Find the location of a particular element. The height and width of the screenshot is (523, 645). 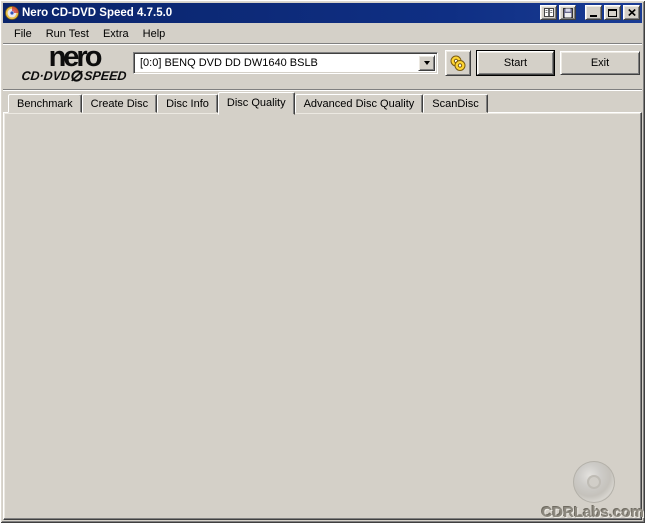

close-button is located at coordinates (631, 12).